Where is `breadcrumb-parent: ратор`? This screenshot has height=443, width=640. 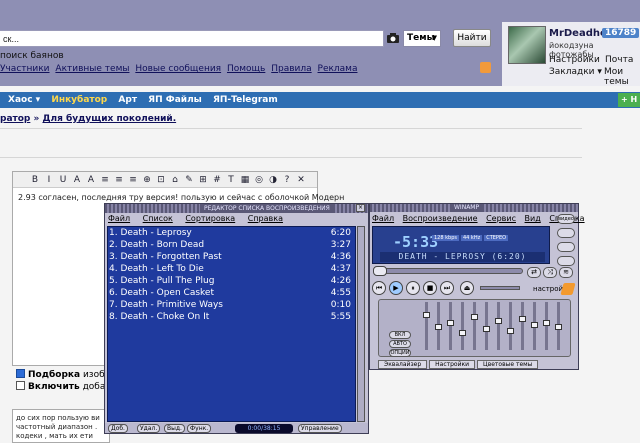 breadcrumb-parent: ратор is located at coordinates (15, 119).